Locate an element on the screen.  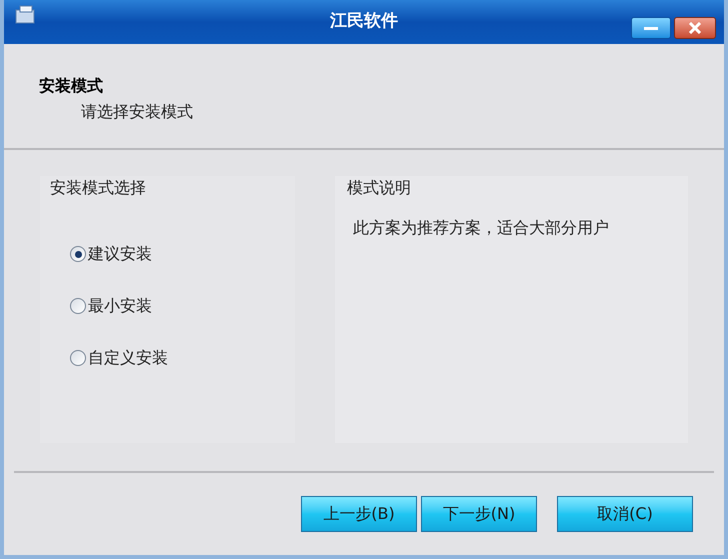
next-button: 下一步(N) is located at coordinates (479, 514).